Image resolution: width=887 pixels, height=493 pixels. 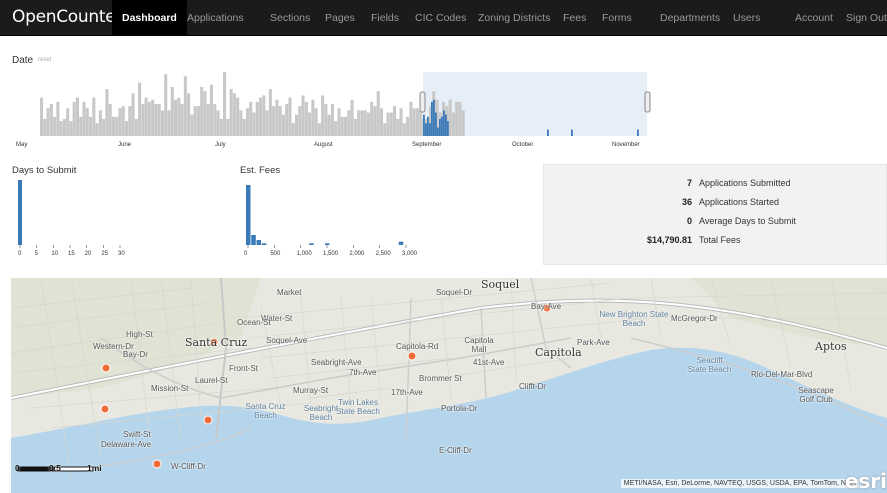 I want to click on timeline-month-label: November, so click(x=626, y=145).